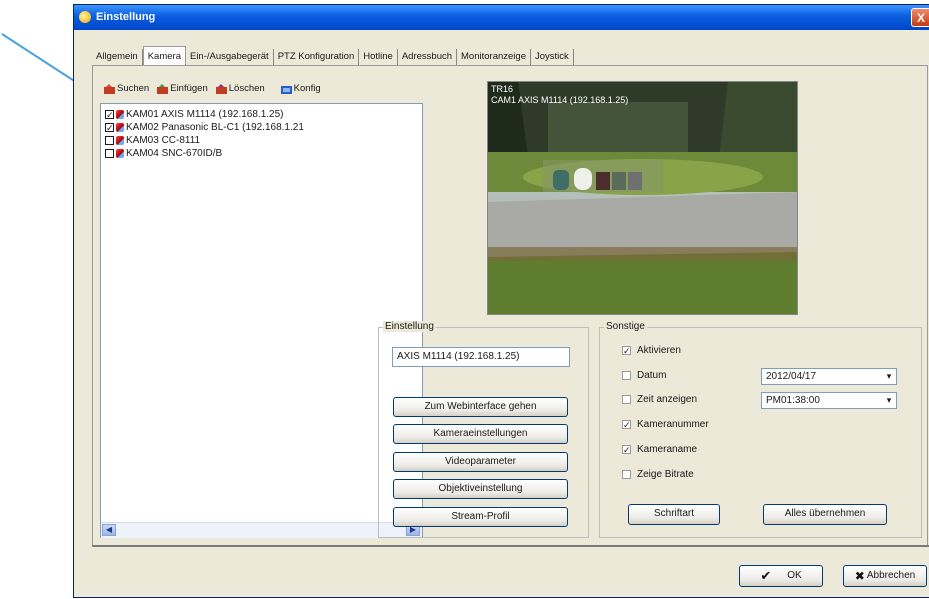 The width and height of the screenshot is (929, 599). What do you see at coordinates (859, 576) in the screenshot?
I see `close-icon: ✖` at bounding box center [859, 576].